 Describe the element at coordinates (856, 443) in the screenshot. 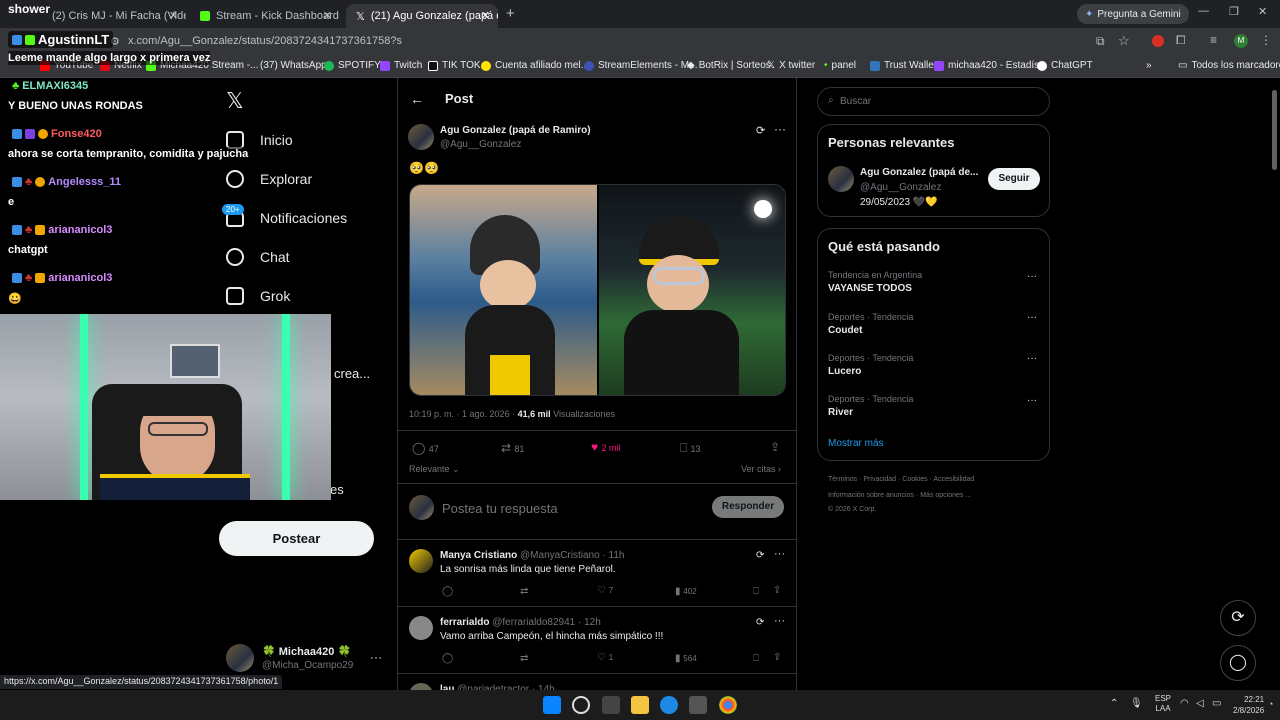

I see `show-more-link: Mostrar más` at that location.